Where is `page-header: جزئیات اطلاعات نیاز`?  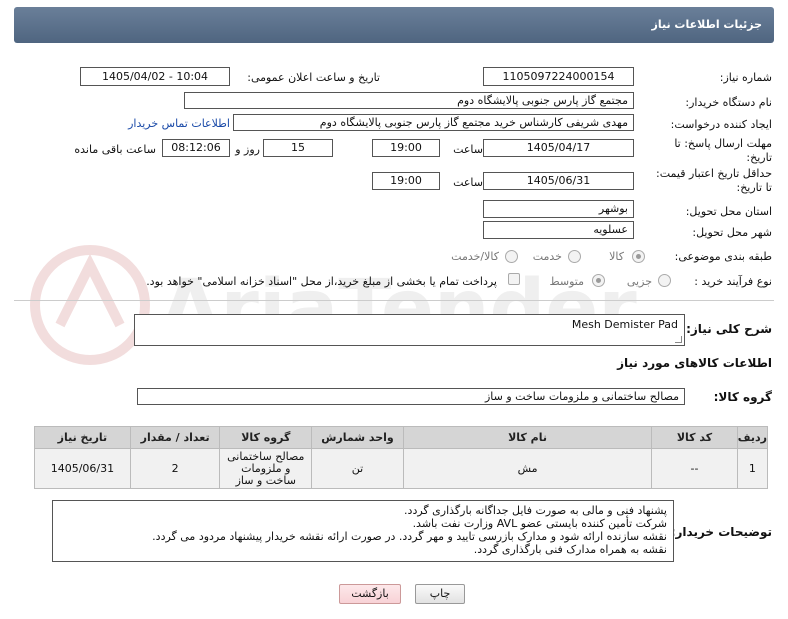
page-header: جزئیات اطلاعات نیاز is located at coordinates (394, 25).